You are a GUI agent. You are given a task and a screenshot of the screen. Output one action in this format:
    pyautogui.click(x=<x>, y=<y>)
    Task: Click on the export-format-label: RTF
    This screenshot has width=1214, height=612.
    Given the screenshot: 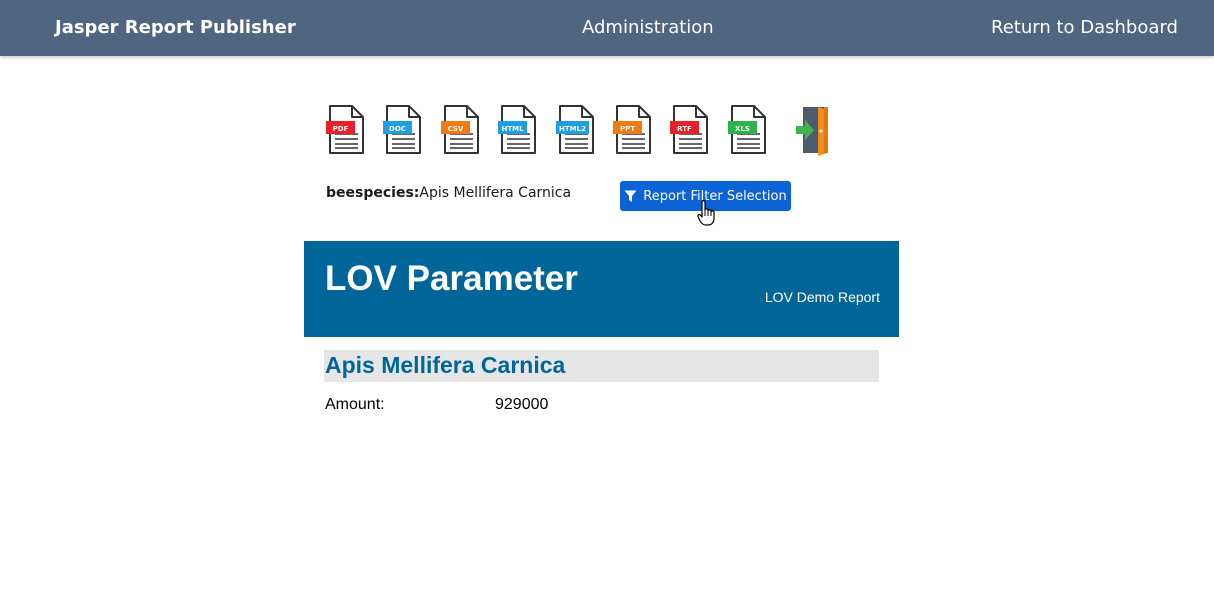 What is the action you would take?
    pyautogui.click(x=684, y=129)
    